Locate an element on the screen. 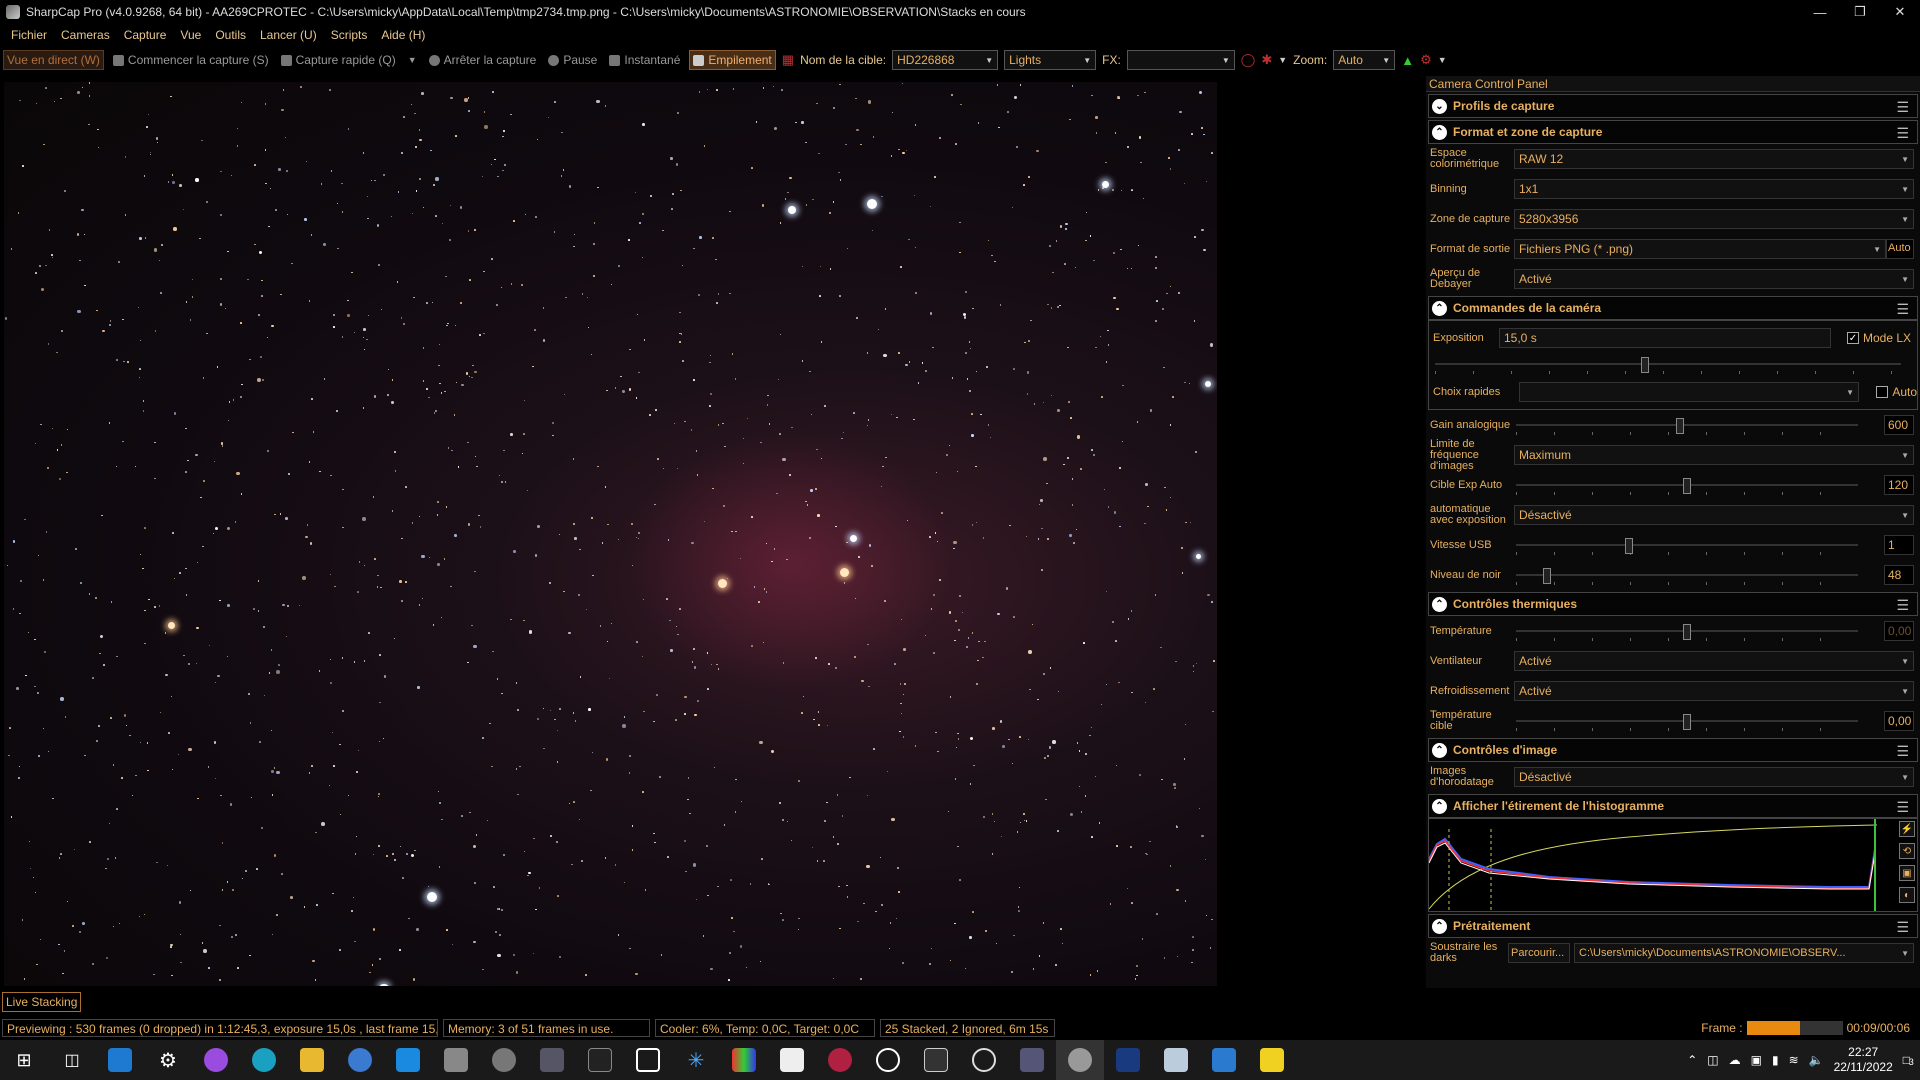  menu-outils: Outils is located at coordinates (230, 35).